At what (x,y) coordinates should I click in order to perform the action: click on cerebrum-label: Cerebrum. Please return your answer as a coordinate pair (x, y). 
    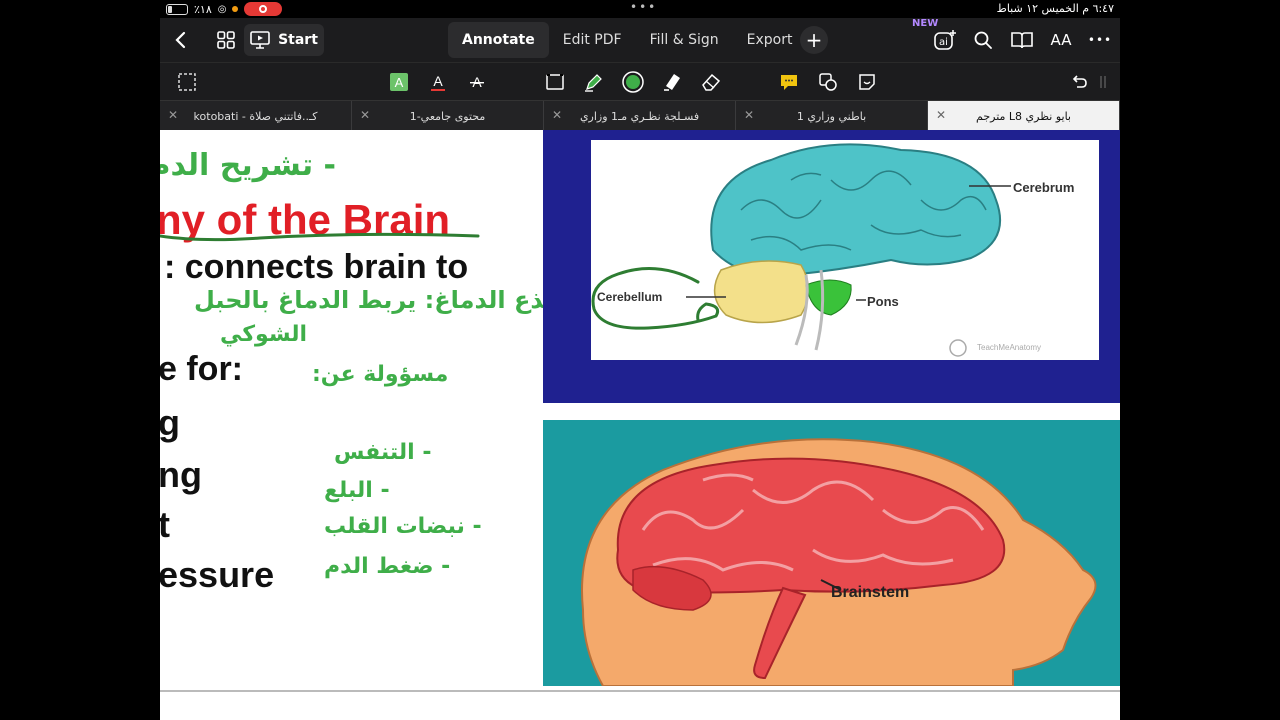
    Looking at the image, I should click on (1044, 187).